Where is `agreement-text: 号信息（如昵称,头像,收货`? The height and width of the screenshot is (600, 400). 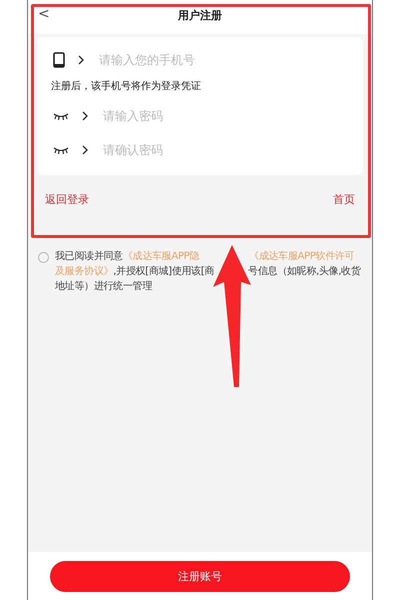 agreement-text: 号信息（如昵称,头像,收货 is located at coordinates (304, 271).